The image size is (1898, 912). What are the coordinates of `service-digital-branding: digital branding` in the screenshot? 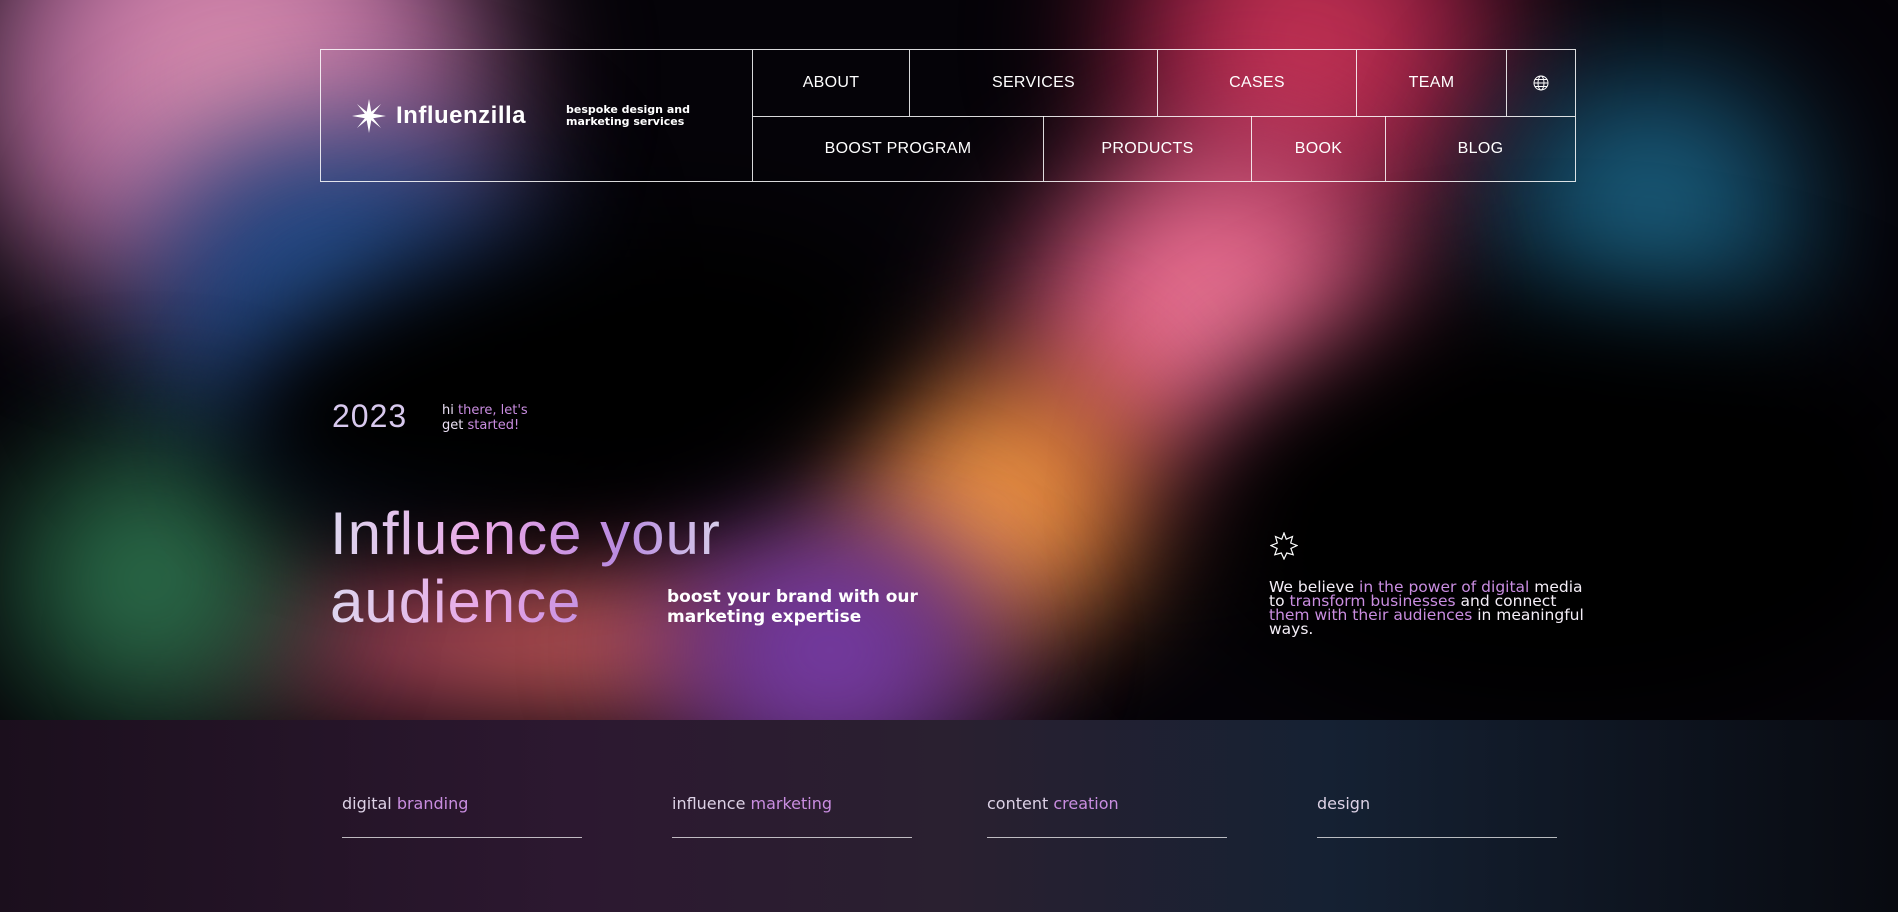 It's located at (462, 816).